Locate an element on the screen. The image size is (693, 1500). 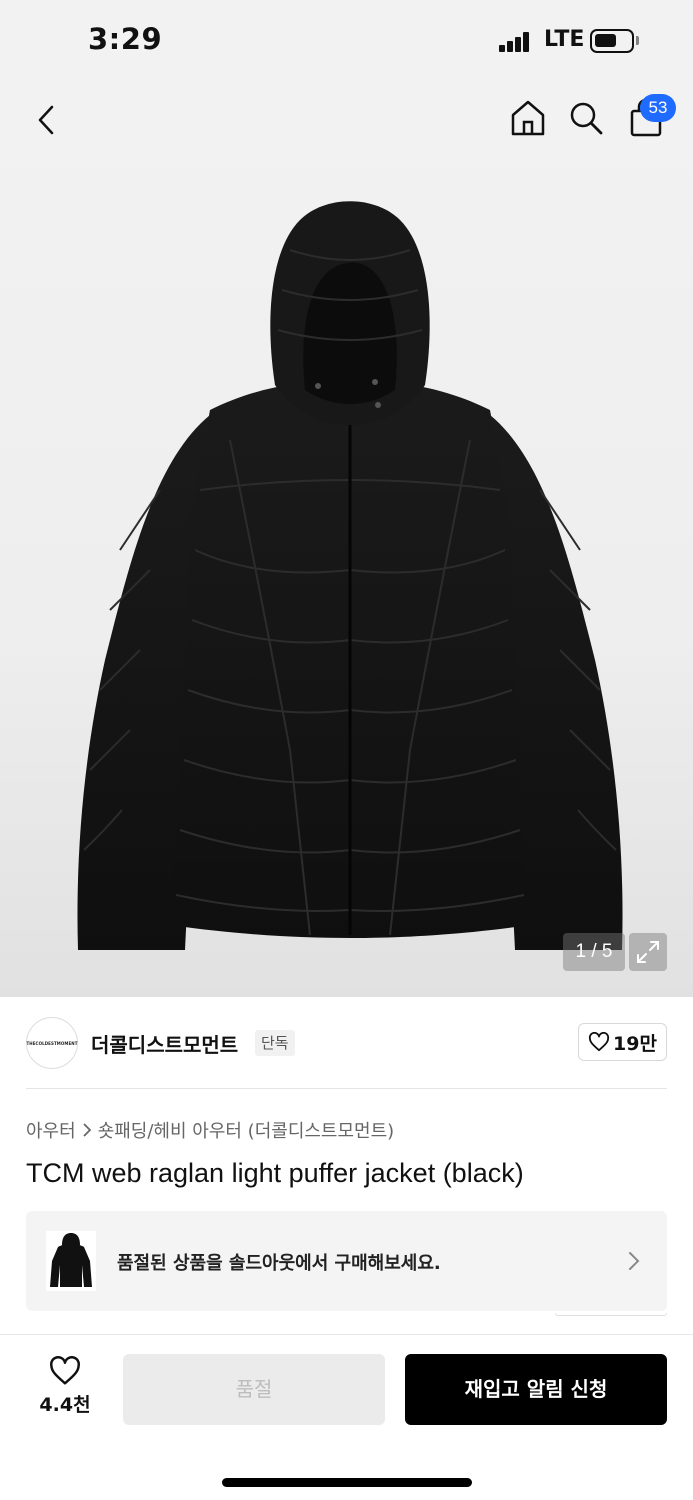
soldout-banner-text: 품절된 상품을 솔드아웃에서 구매해보세요. is located at coordinates (279, 1263).